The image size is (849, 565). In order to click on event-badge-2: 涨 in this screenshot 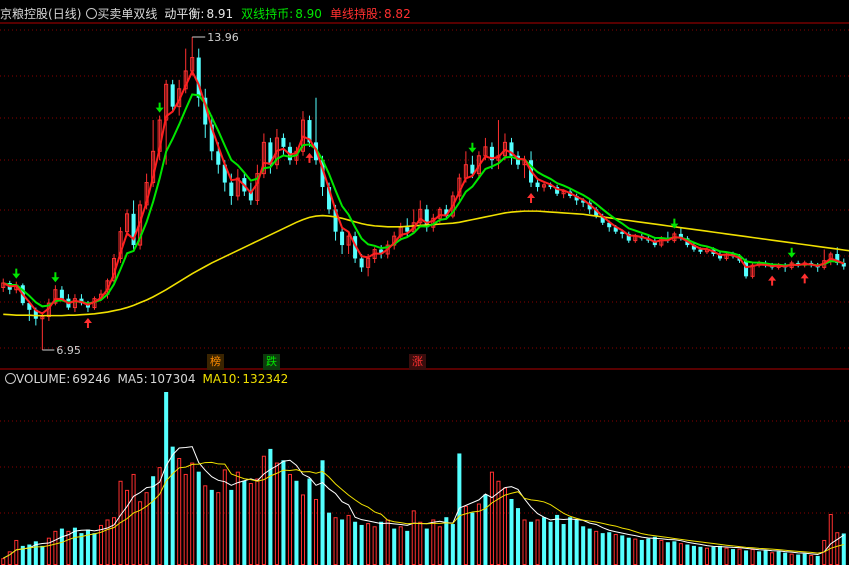, I will do `click(417, 362)`.